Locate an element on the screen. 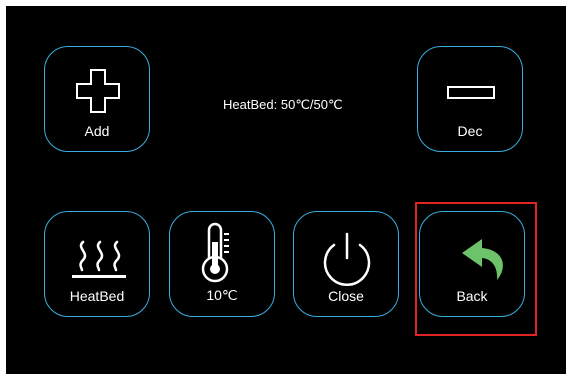 This screenshot has width=570, height=381. close-button-label: Close is located at coordinates (346, 296).